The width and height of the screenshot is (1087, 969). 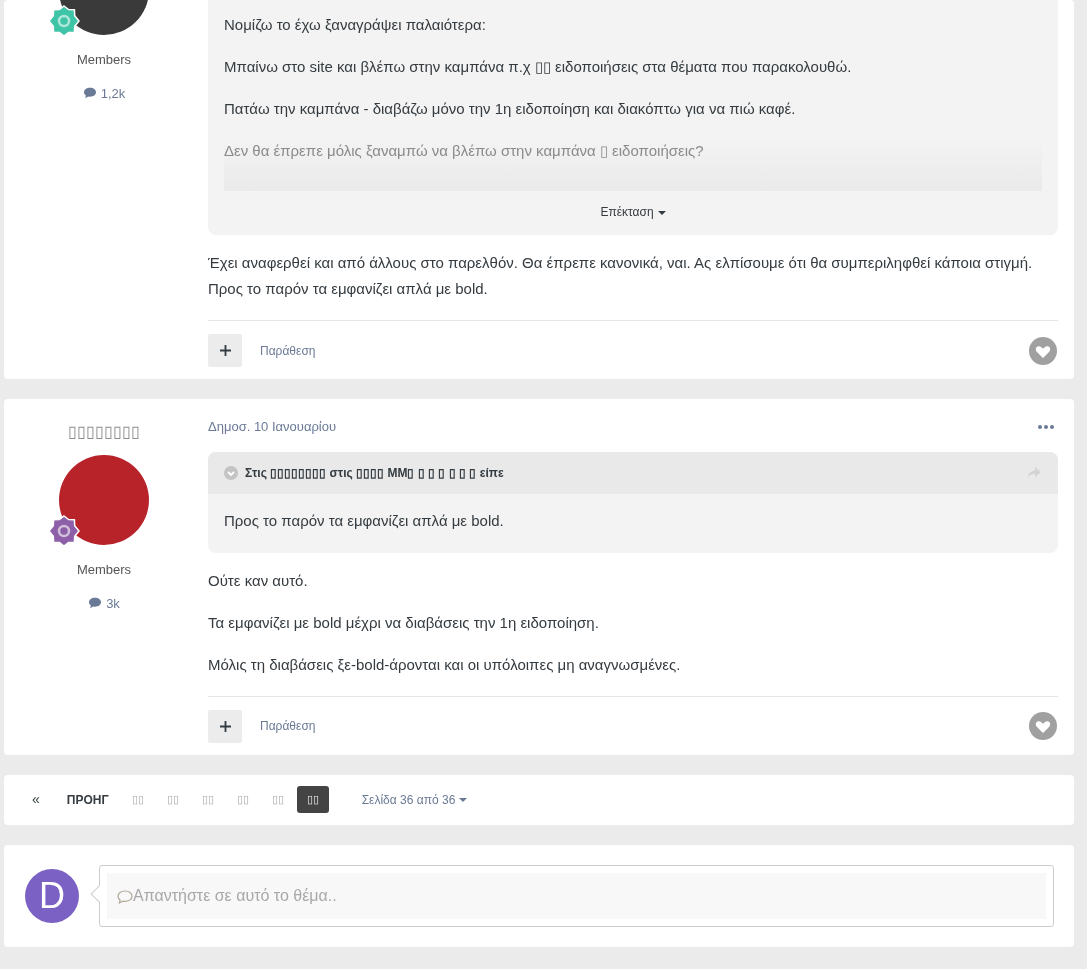 What do you see at coordinates (576, 895) in the screenshot?
I see `reply-field: Απαντήστε σε αυτό το θέμα..` at bounding box center [576, 895].